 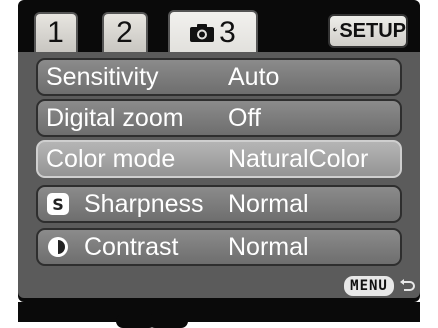 I want to click on menu-item-digital-zoom: Digital zoom Off, so click(x=219, y=118).